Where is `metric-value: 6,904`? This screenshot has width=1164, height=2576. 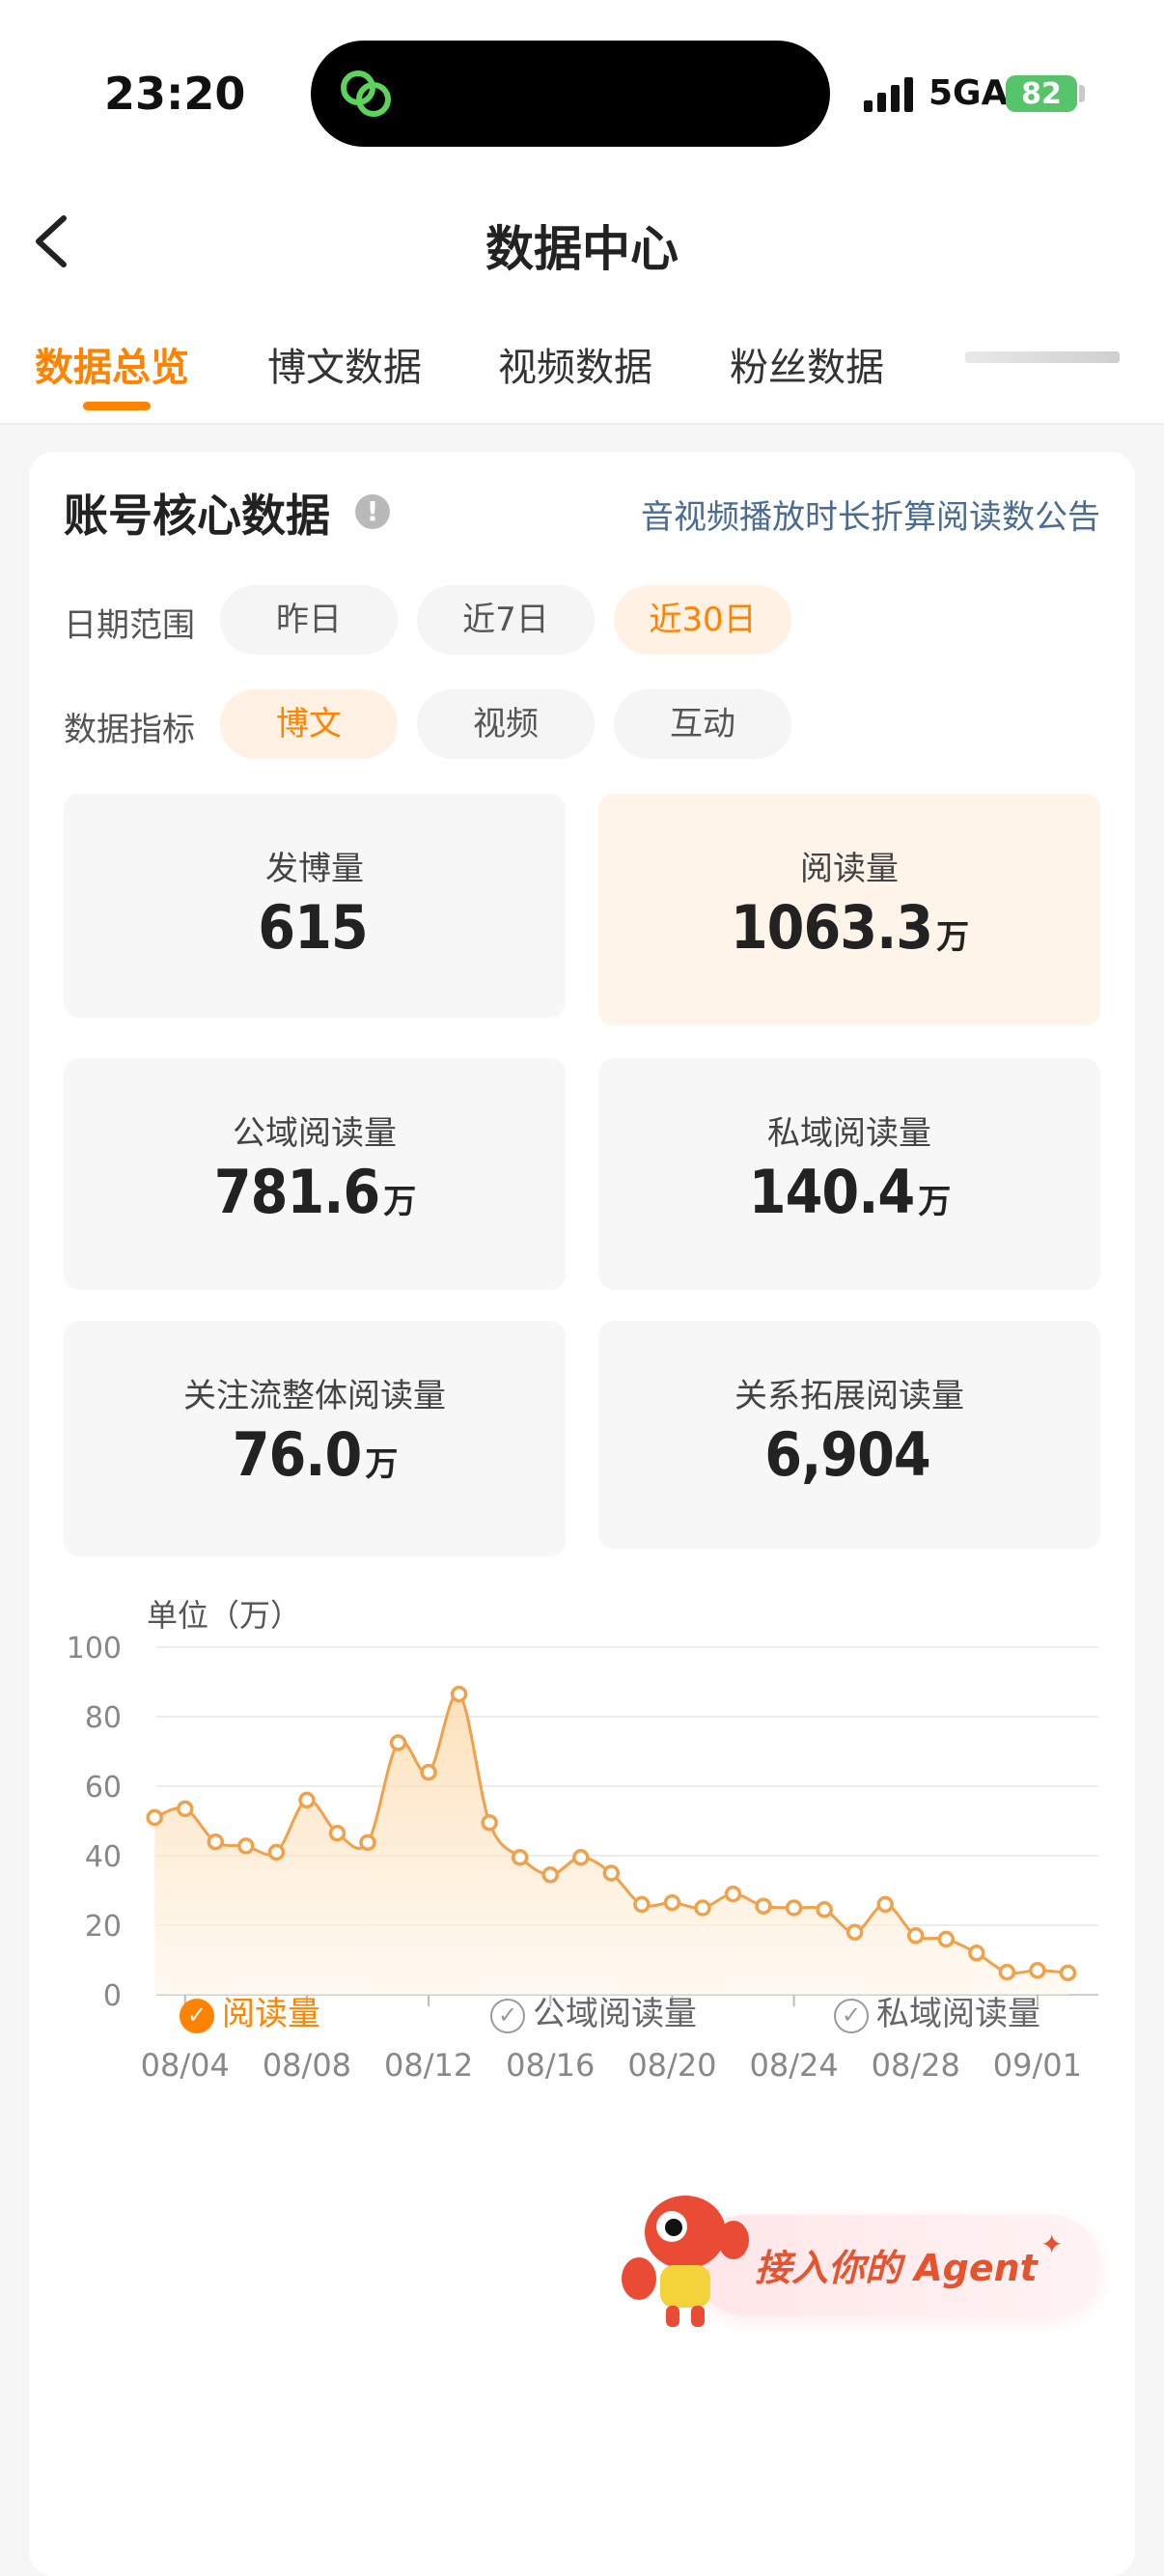
metric-value: 6,904 is located at coordinates (847, 1455).